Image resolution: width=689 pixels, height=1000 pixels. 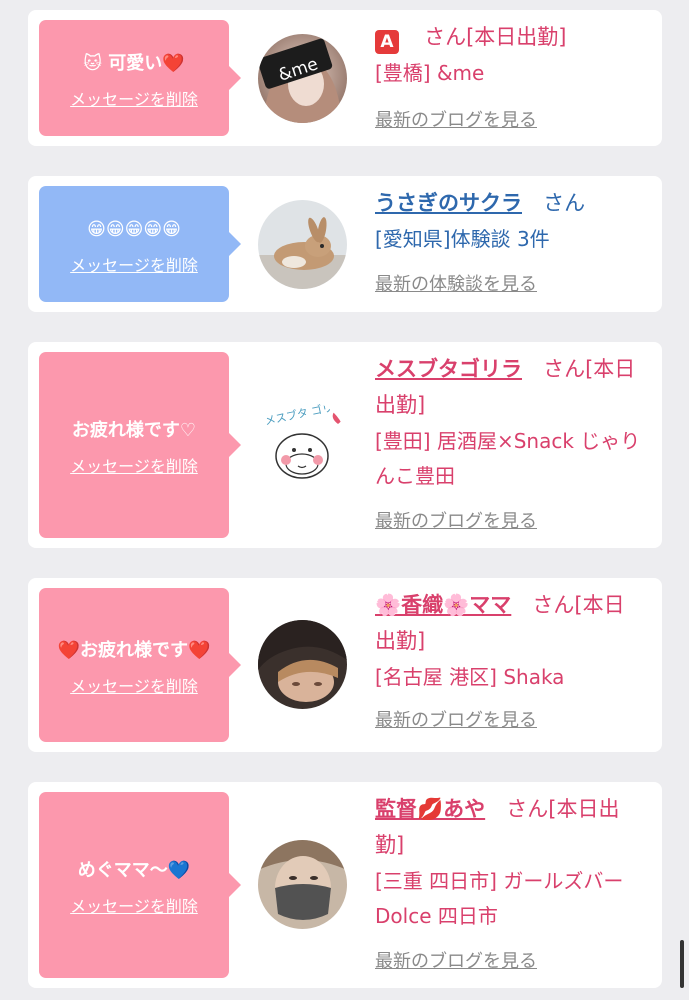 I want to click on san-text: さん, so click(x=564, y=203).